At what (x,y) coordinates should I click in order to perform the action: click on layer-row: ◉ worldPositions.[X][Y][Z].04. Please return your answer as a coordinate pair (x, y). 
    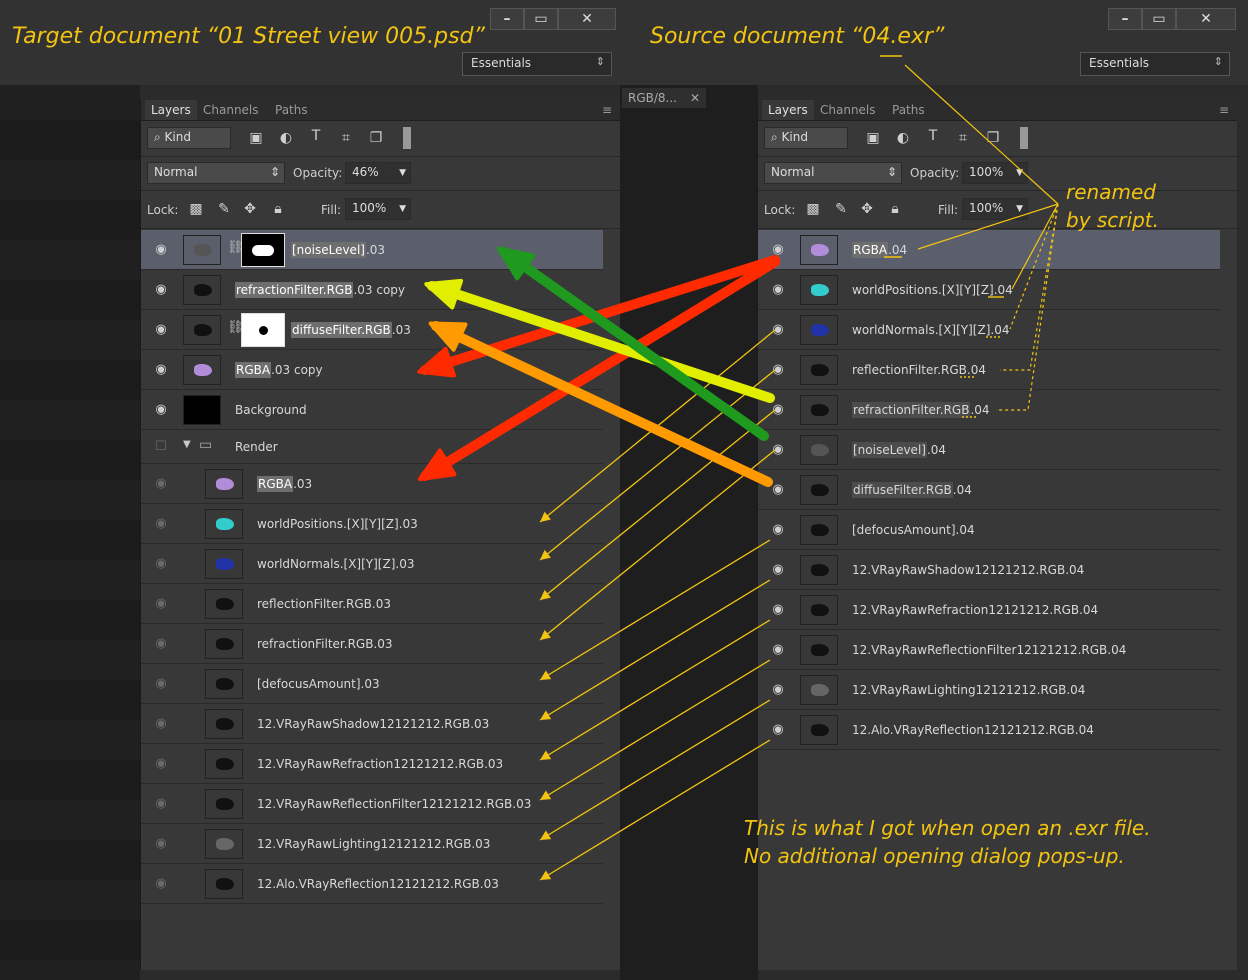
    Looking at the image, I should click on (989, 290).